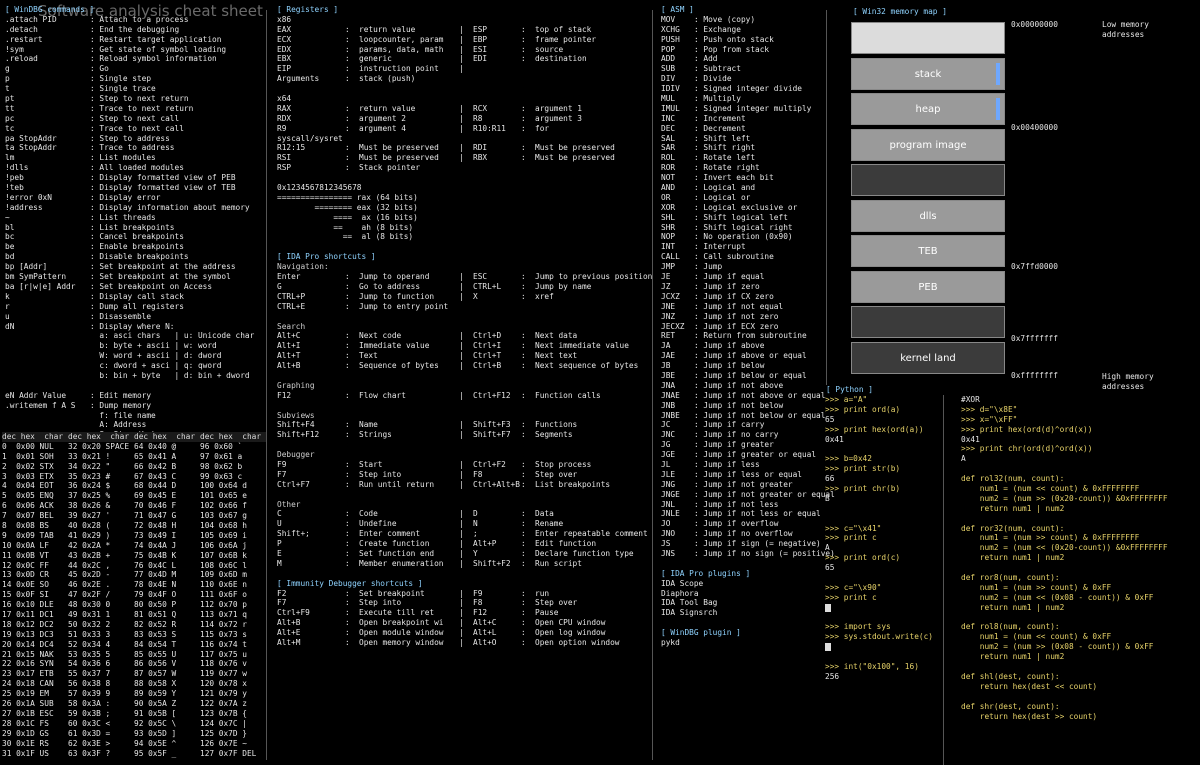 Image resolution: width=1200 pixels, height=765 pixels. What do you see at coordinates (594, 277) in the screenshot?
I see `table-cell: Jump to previous position` at bounding box center [594, 277].